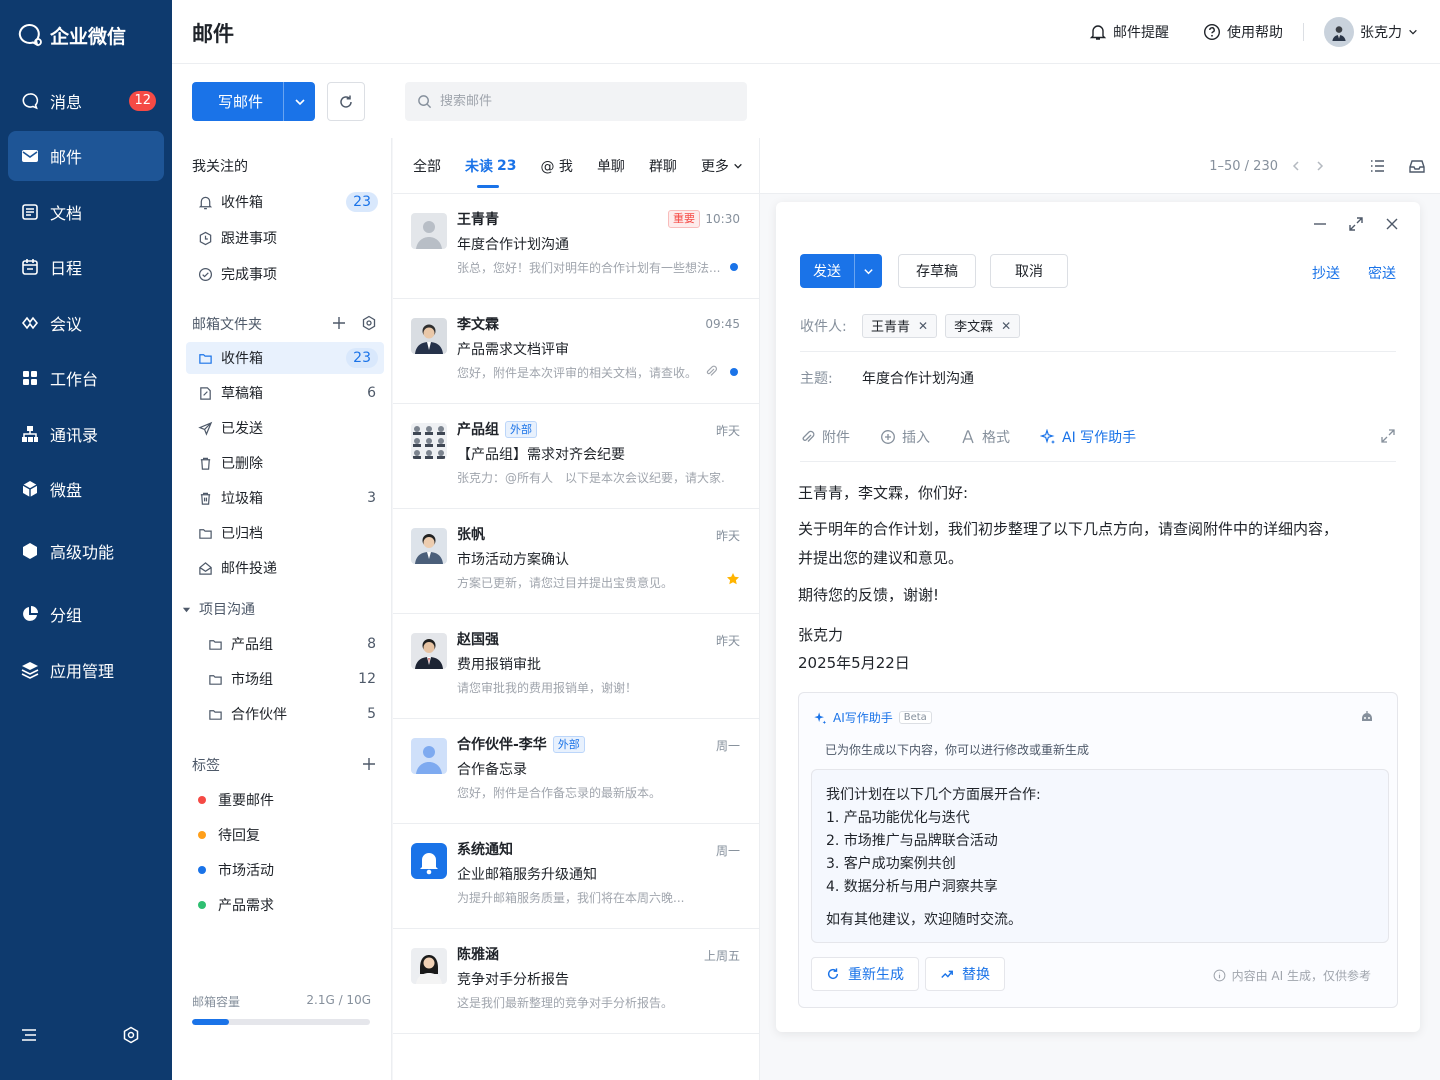  I want to click on attach-button: 附件, so click(825, 437).